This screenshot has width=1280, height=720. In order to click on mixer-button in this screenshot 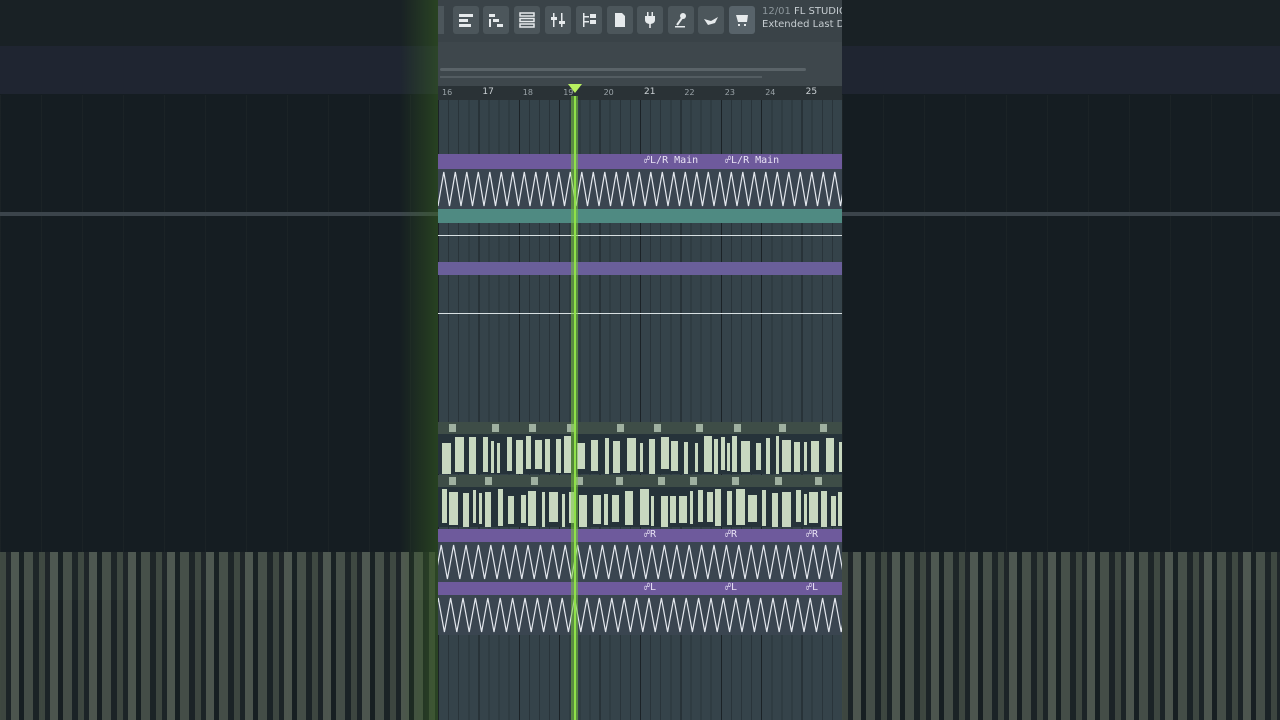, I will do `click(558, 20)`.